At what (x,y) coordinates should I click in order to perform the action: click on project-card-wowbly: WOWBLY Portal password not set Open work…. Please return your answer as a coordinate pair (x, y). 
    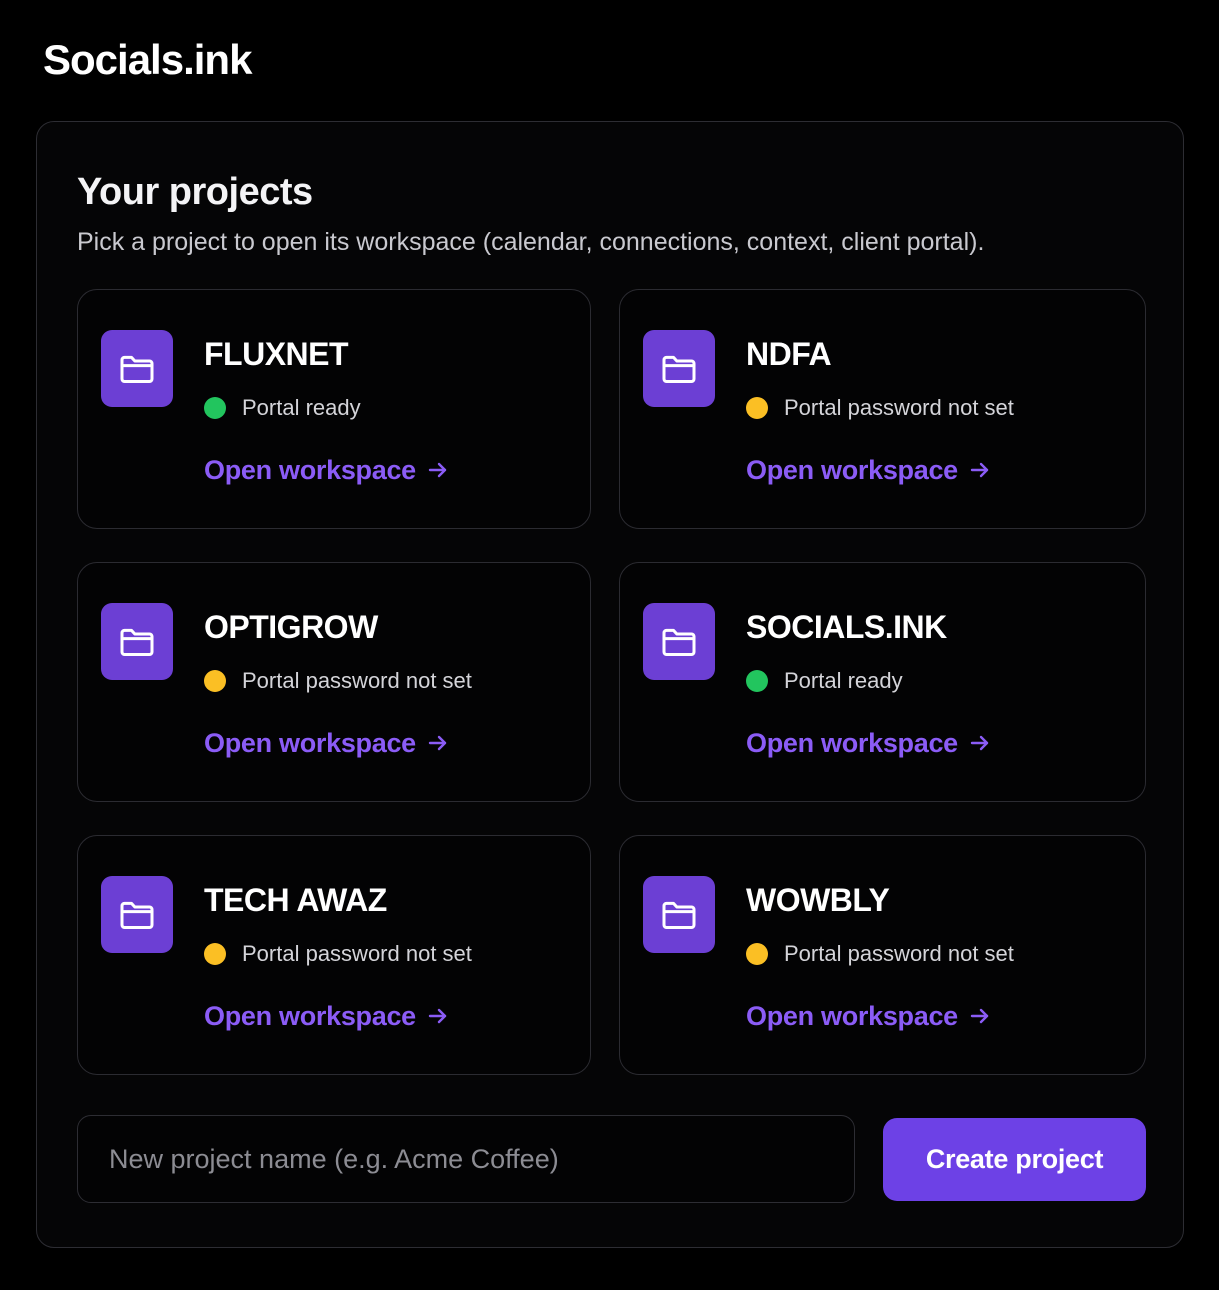
    Looking at the image, I should click on (882, 955).